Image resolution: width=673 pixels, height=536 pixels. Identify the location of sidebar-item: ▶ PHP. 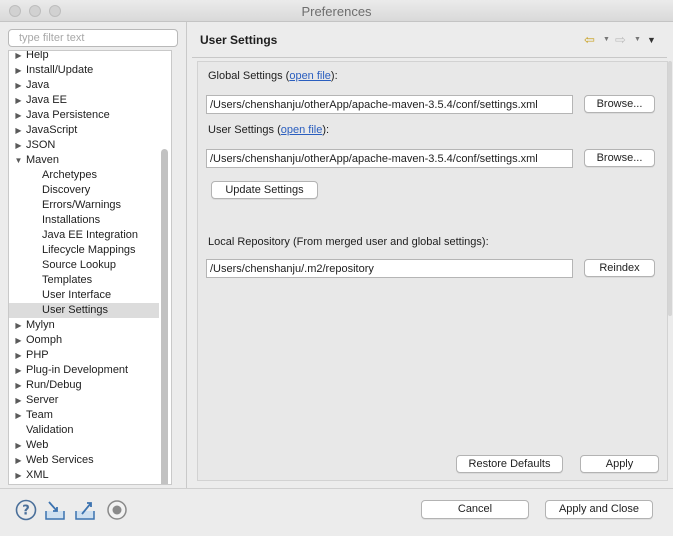
(84, 355).